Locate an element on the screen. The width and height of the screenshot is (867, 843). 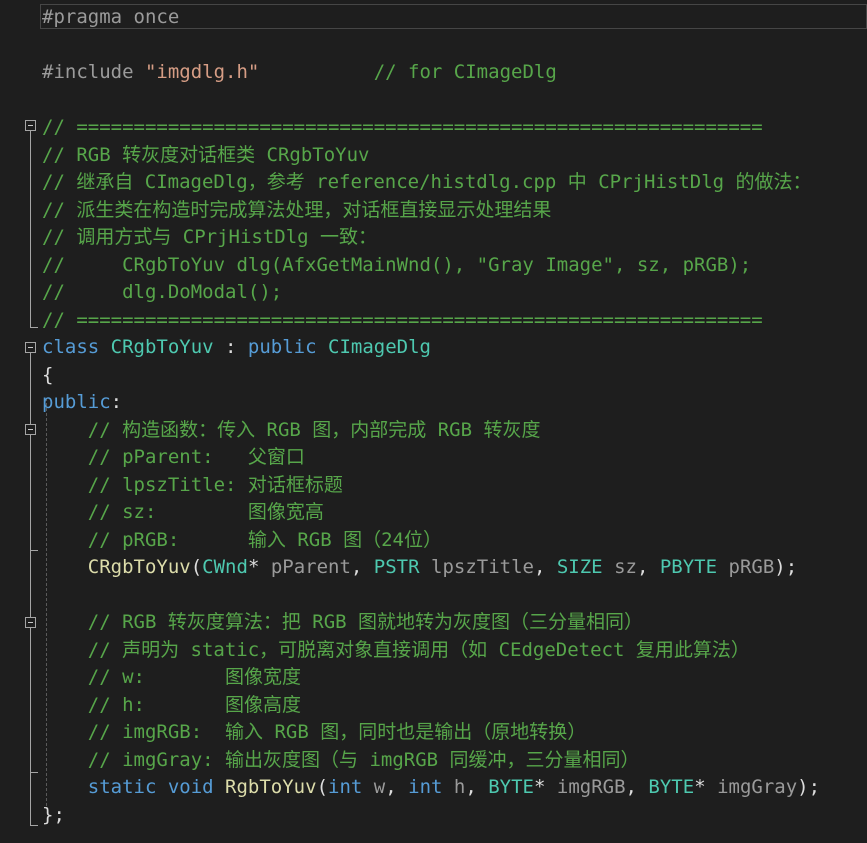
code-line: // 派生类在构造时完成算法处理，对话框直接显示处理结果 is located at coordinates (296, 210).